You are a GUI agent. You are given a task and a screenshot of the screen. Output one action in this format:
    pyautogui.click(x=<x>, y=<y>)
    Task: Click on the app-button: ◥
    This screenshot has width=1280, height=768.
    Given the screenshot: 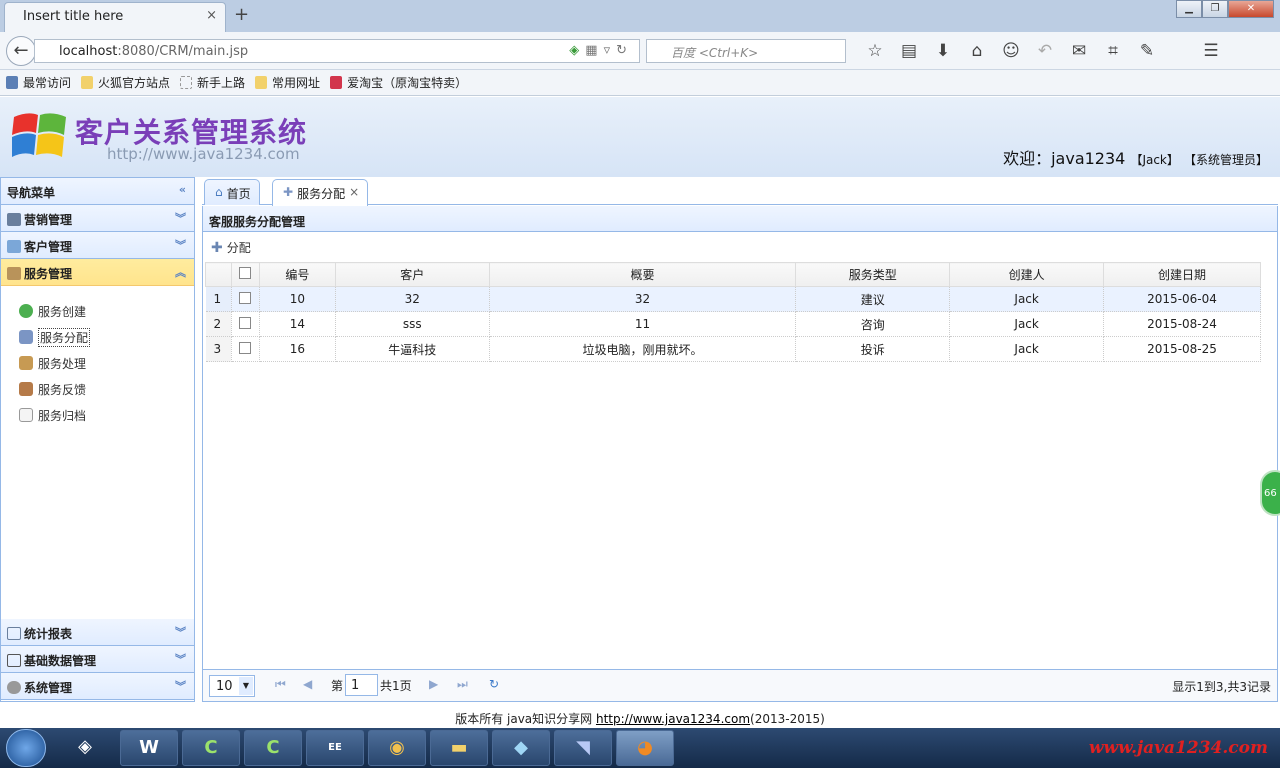 What is the action you would take?
    pyautogui.click(x=583, y=748)
    